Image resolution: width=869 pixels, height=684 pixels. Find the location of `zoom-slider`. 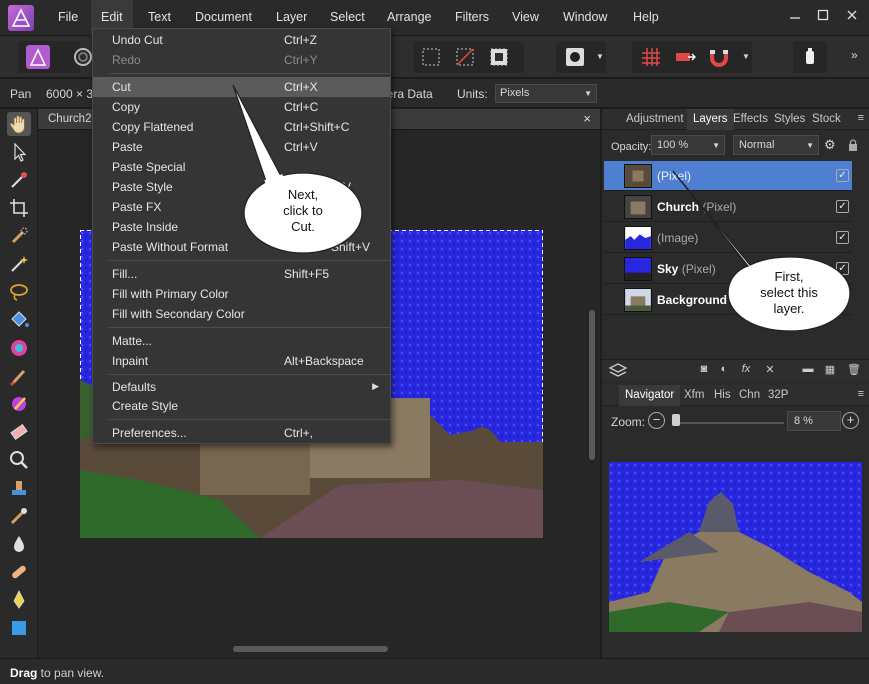

zoom-slider is located at coordinates (729, 423).